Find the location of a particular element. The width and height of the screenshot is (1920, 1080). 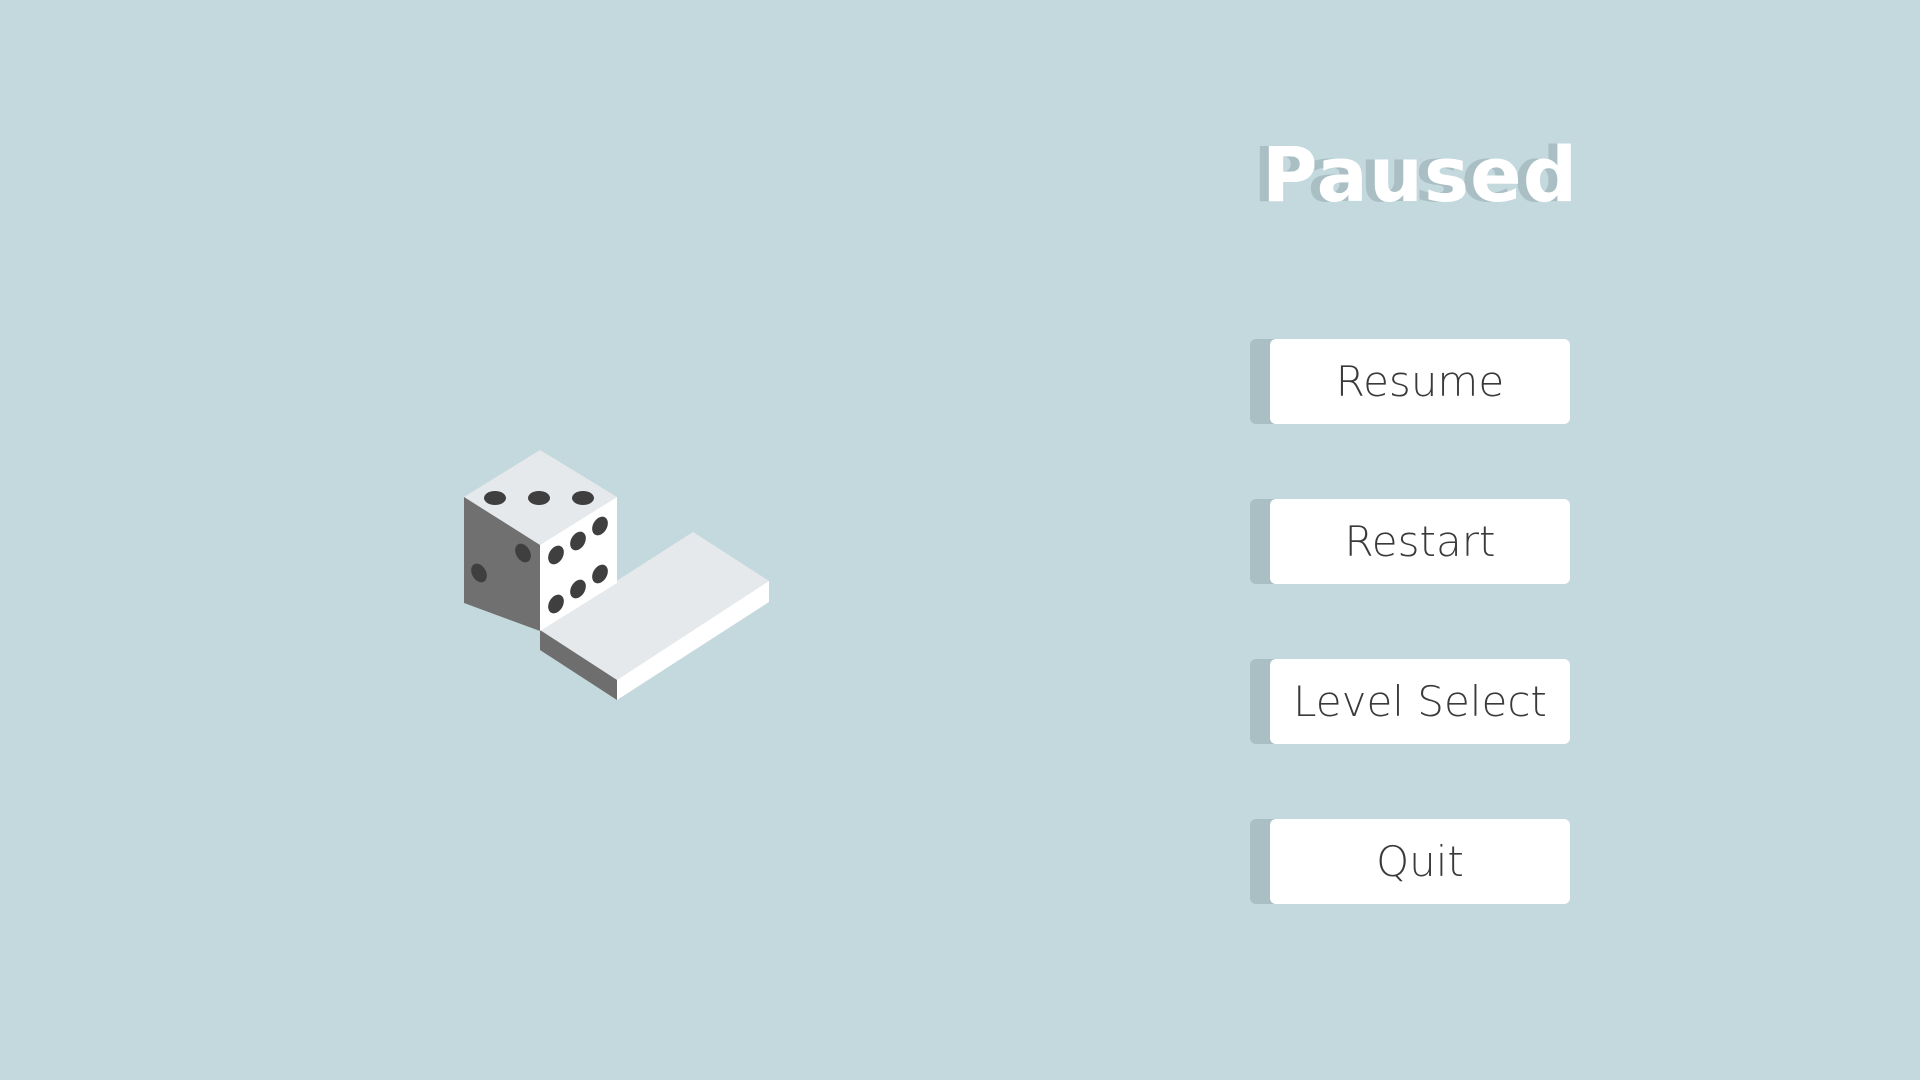

button-face: Resume is located at coordinates (1420, 381).